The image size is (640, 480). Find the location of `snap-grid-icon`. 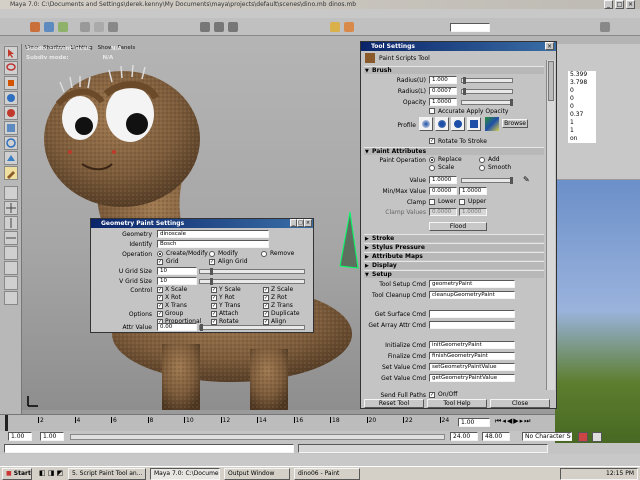

snap-grid-icon is located at coordinates (205, 27).